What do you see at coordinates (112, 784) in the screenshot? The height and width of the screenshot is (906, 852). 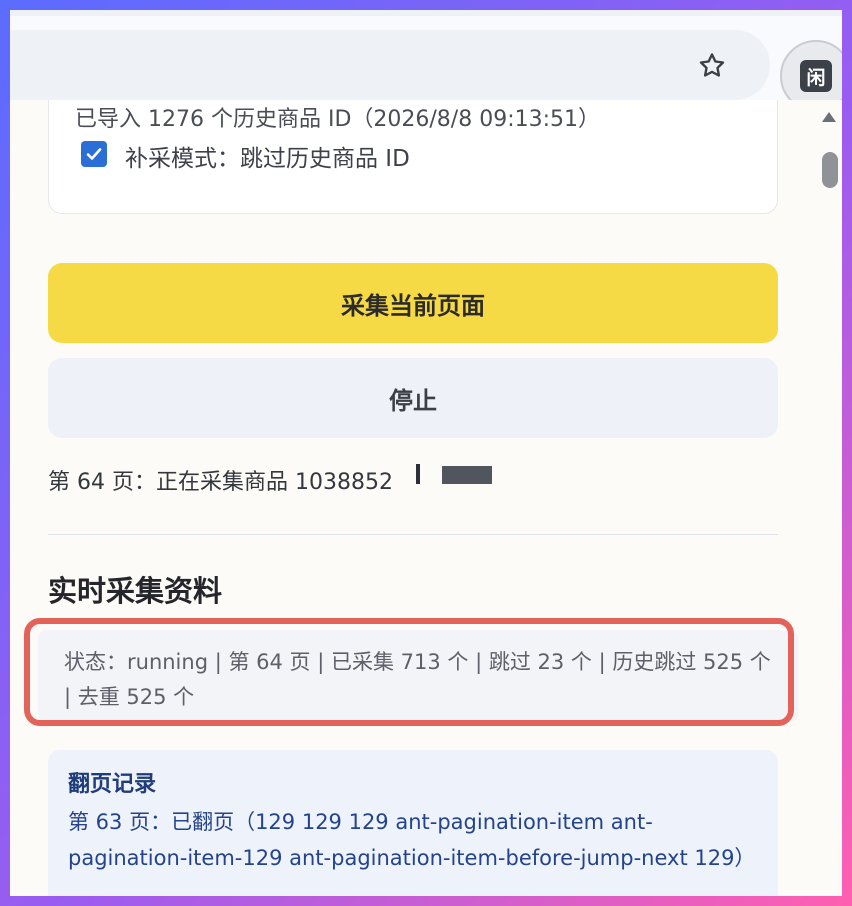 I see `page-turn-log-title: 翻页记录` at bounding box center [112, 784].